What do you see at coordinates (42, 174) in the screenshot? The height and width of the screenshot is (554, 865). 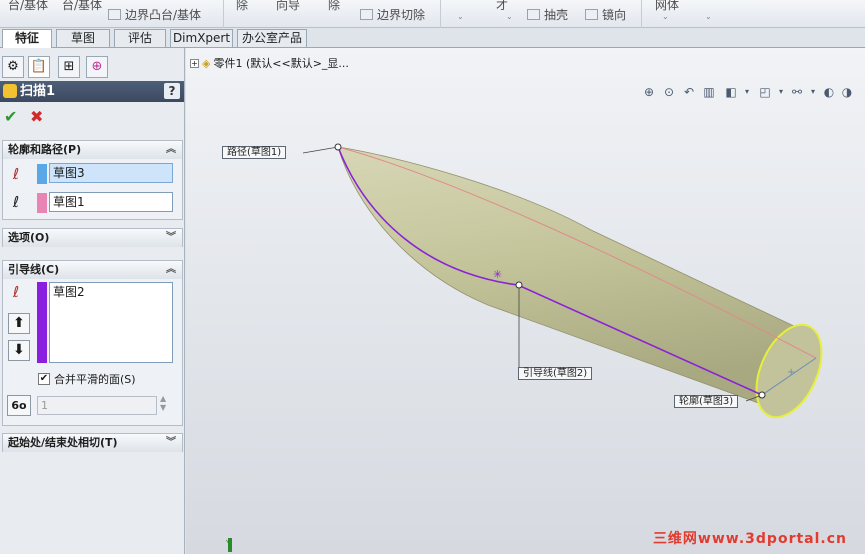 I see `profile-color-swatch` at bounding box center [42, 174].